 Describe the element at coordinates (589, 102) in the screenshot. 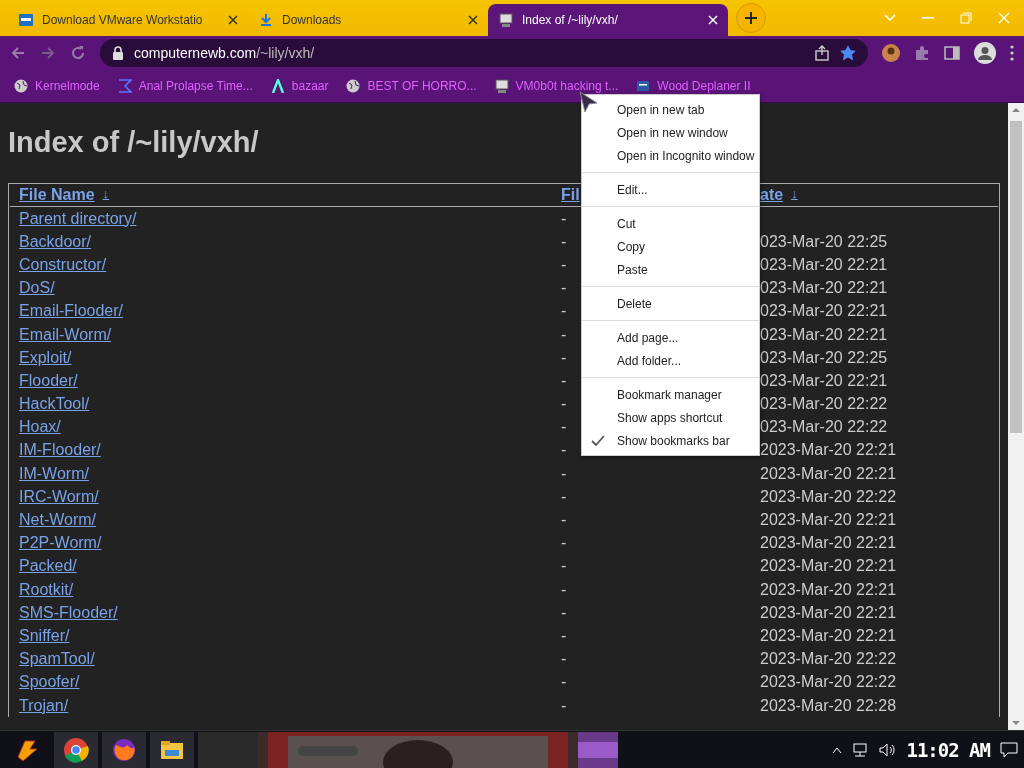

I see `cursor-icon` at that location.